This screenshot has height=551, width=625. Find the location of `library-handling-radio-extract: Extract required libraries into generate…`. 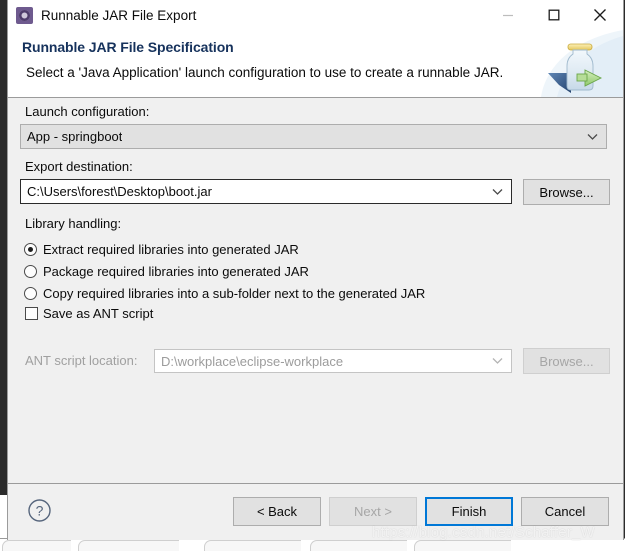

library-handling-radio-extract: Extract required libraries into generate… is located at coordinates (161, 249).